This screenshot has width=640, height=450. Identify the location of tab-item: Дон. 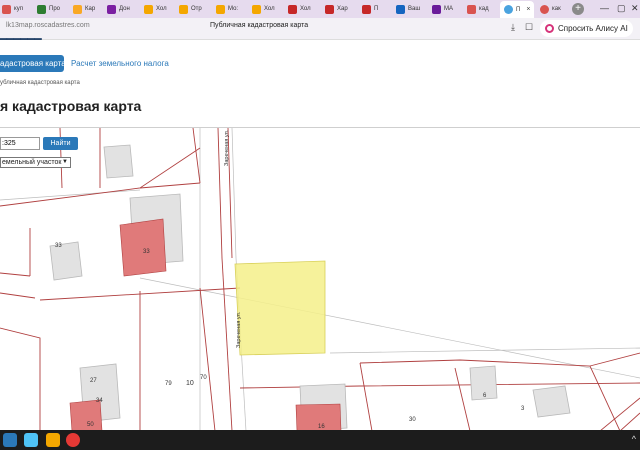
(118, 9).